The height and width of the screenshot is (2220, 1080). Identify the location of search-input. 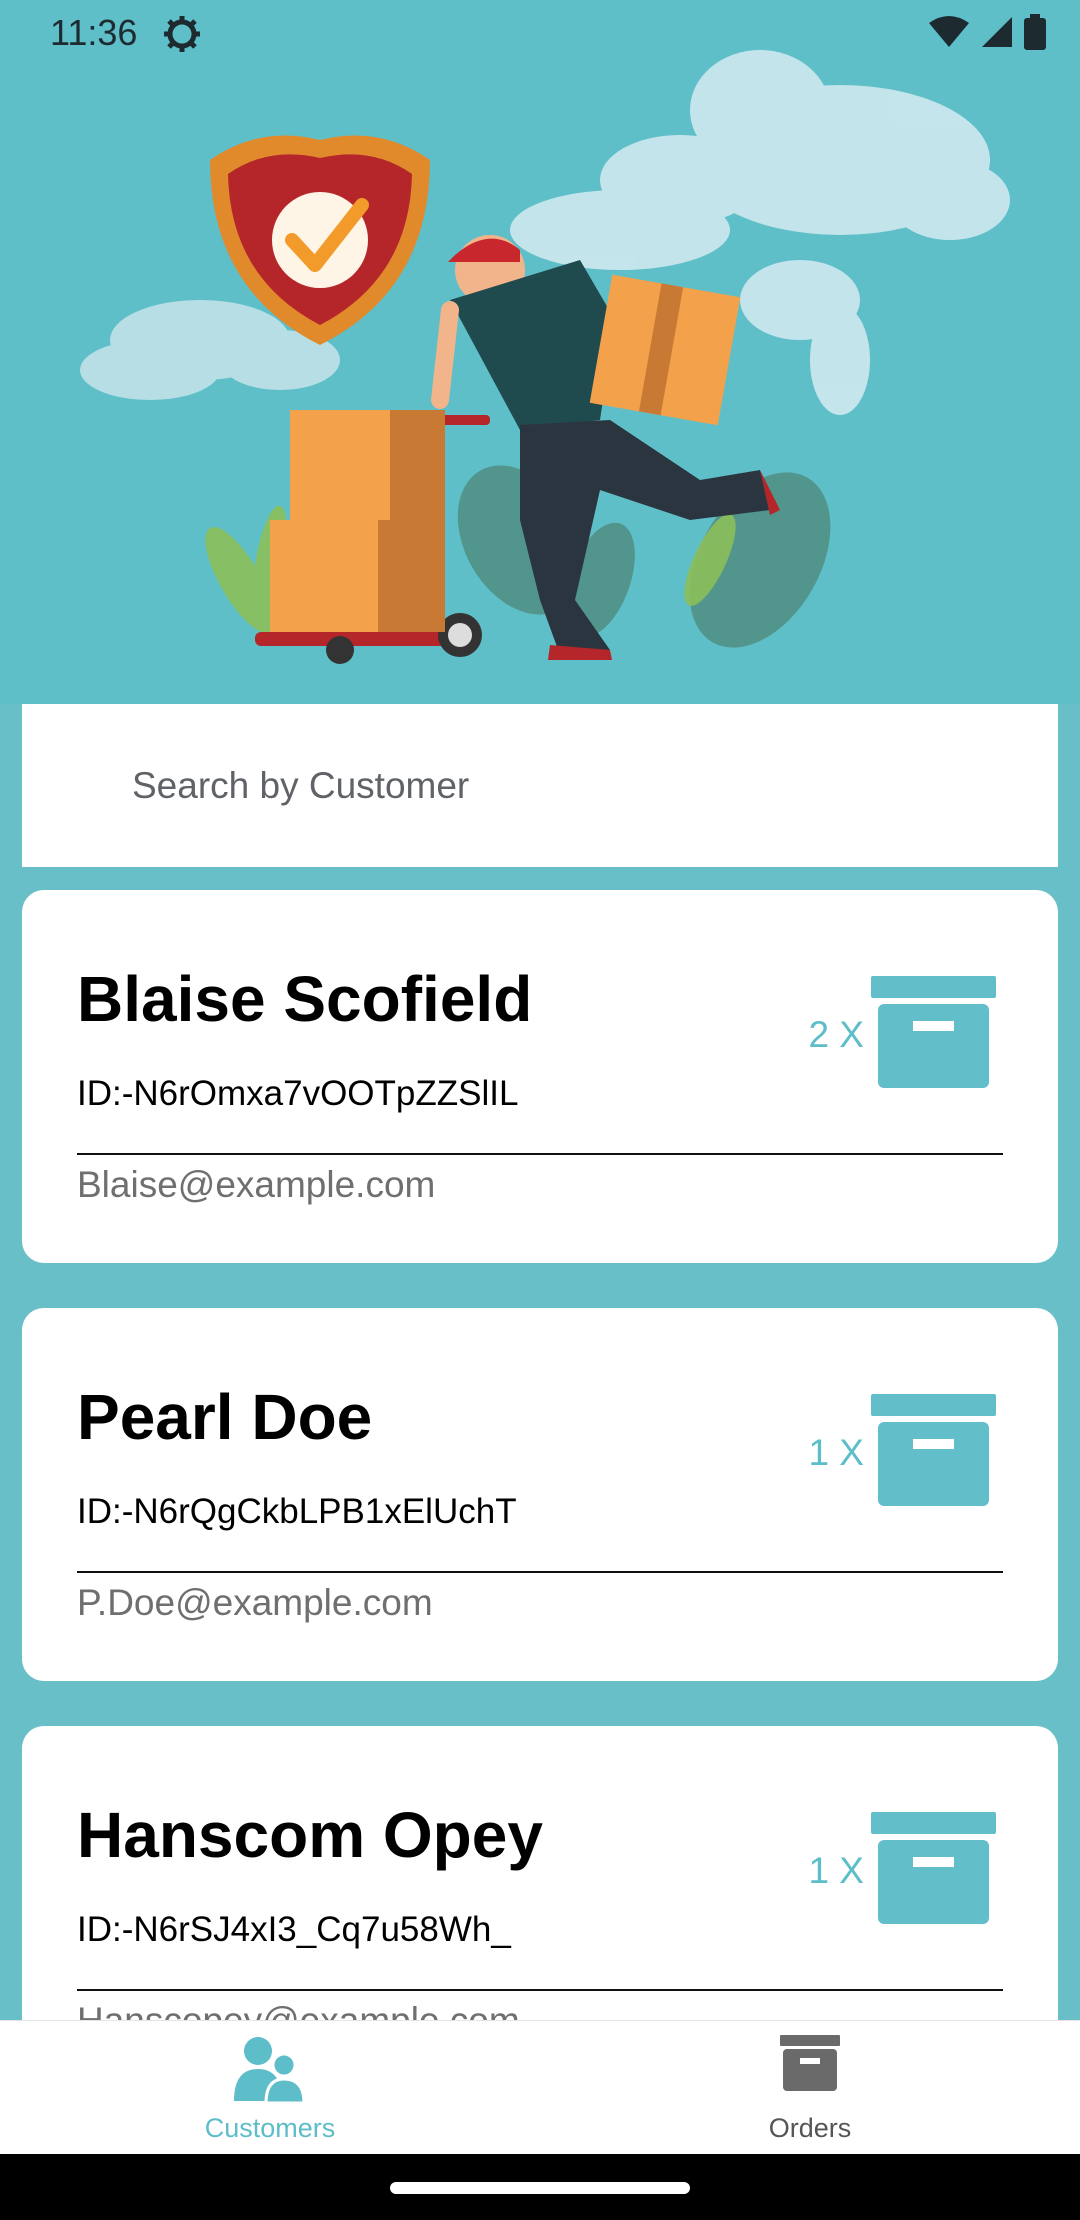
(572, 786).